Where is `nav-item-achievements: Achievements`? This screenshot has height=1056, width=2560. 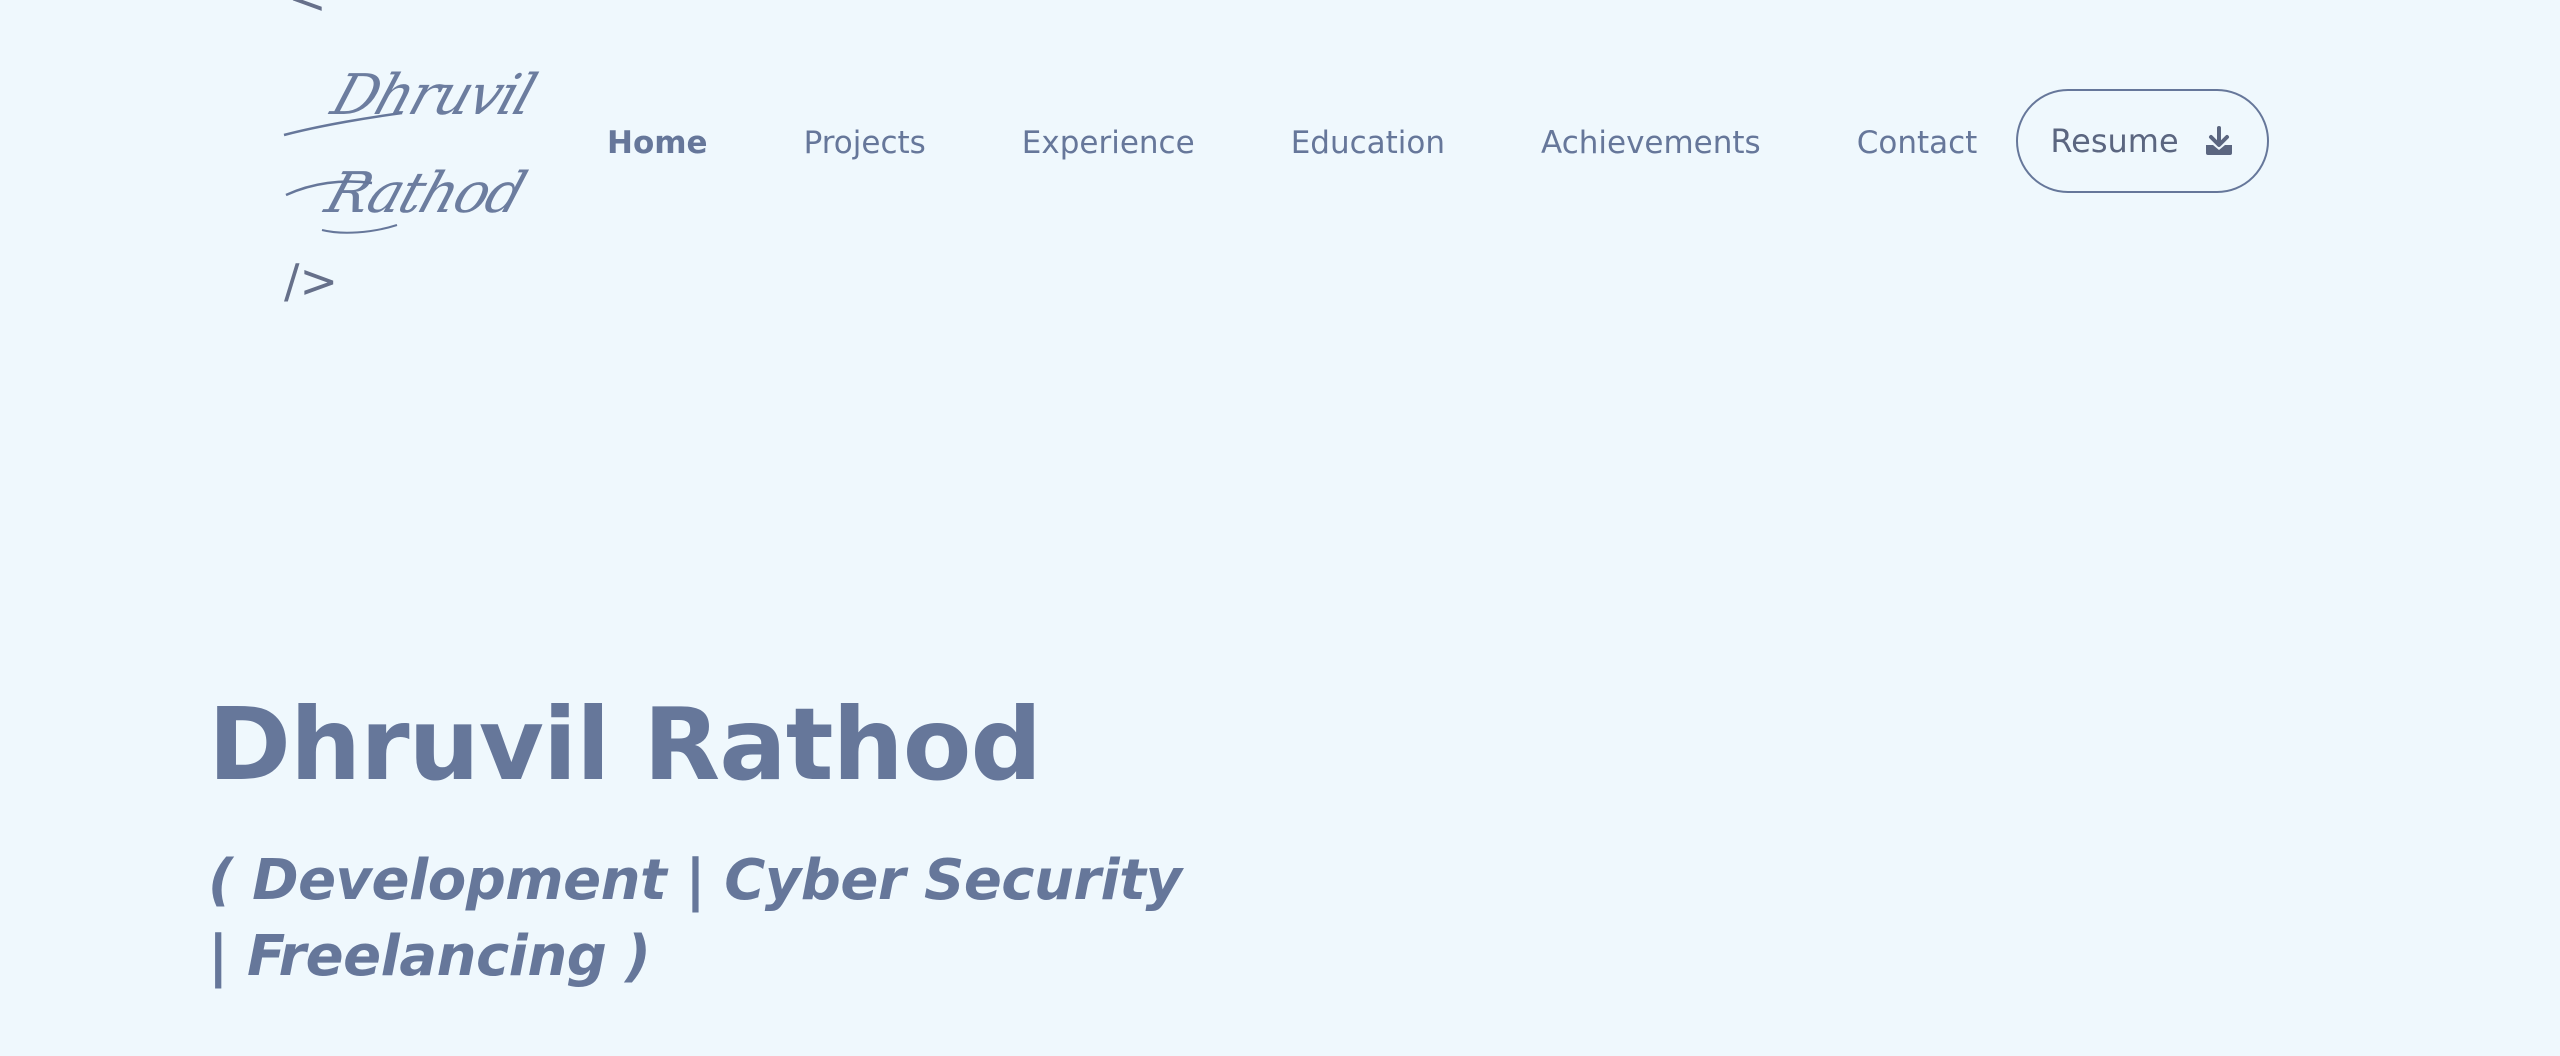
nav-item-achievements: Achievements is located at coordinates (1651, 143).